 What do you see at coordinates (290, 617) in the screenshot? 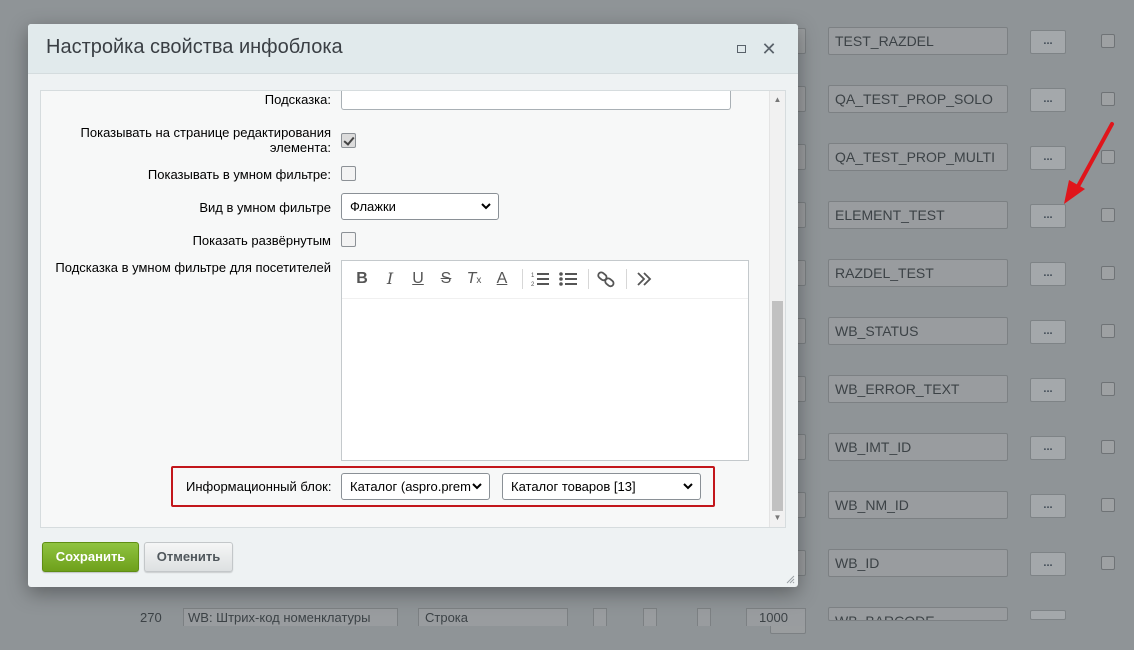
I see `property-name-input: WB: Штрих-код номенклатуры` at bounding box center [290, 617].